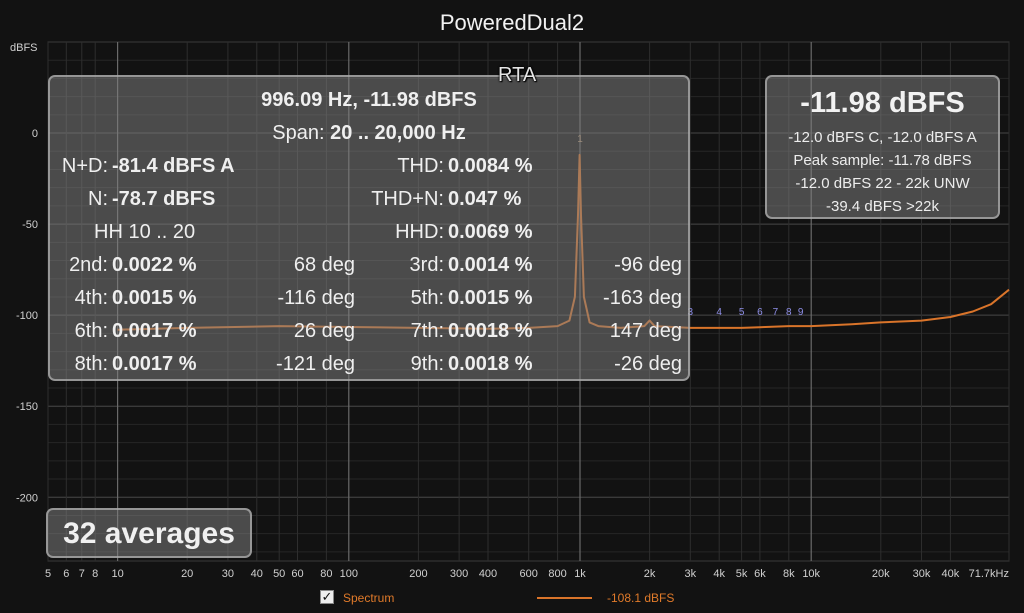 Image resolution: width=1024 pixels, height=613 pixels. I want to click on y-tick-label: -200, so click(27, 498).